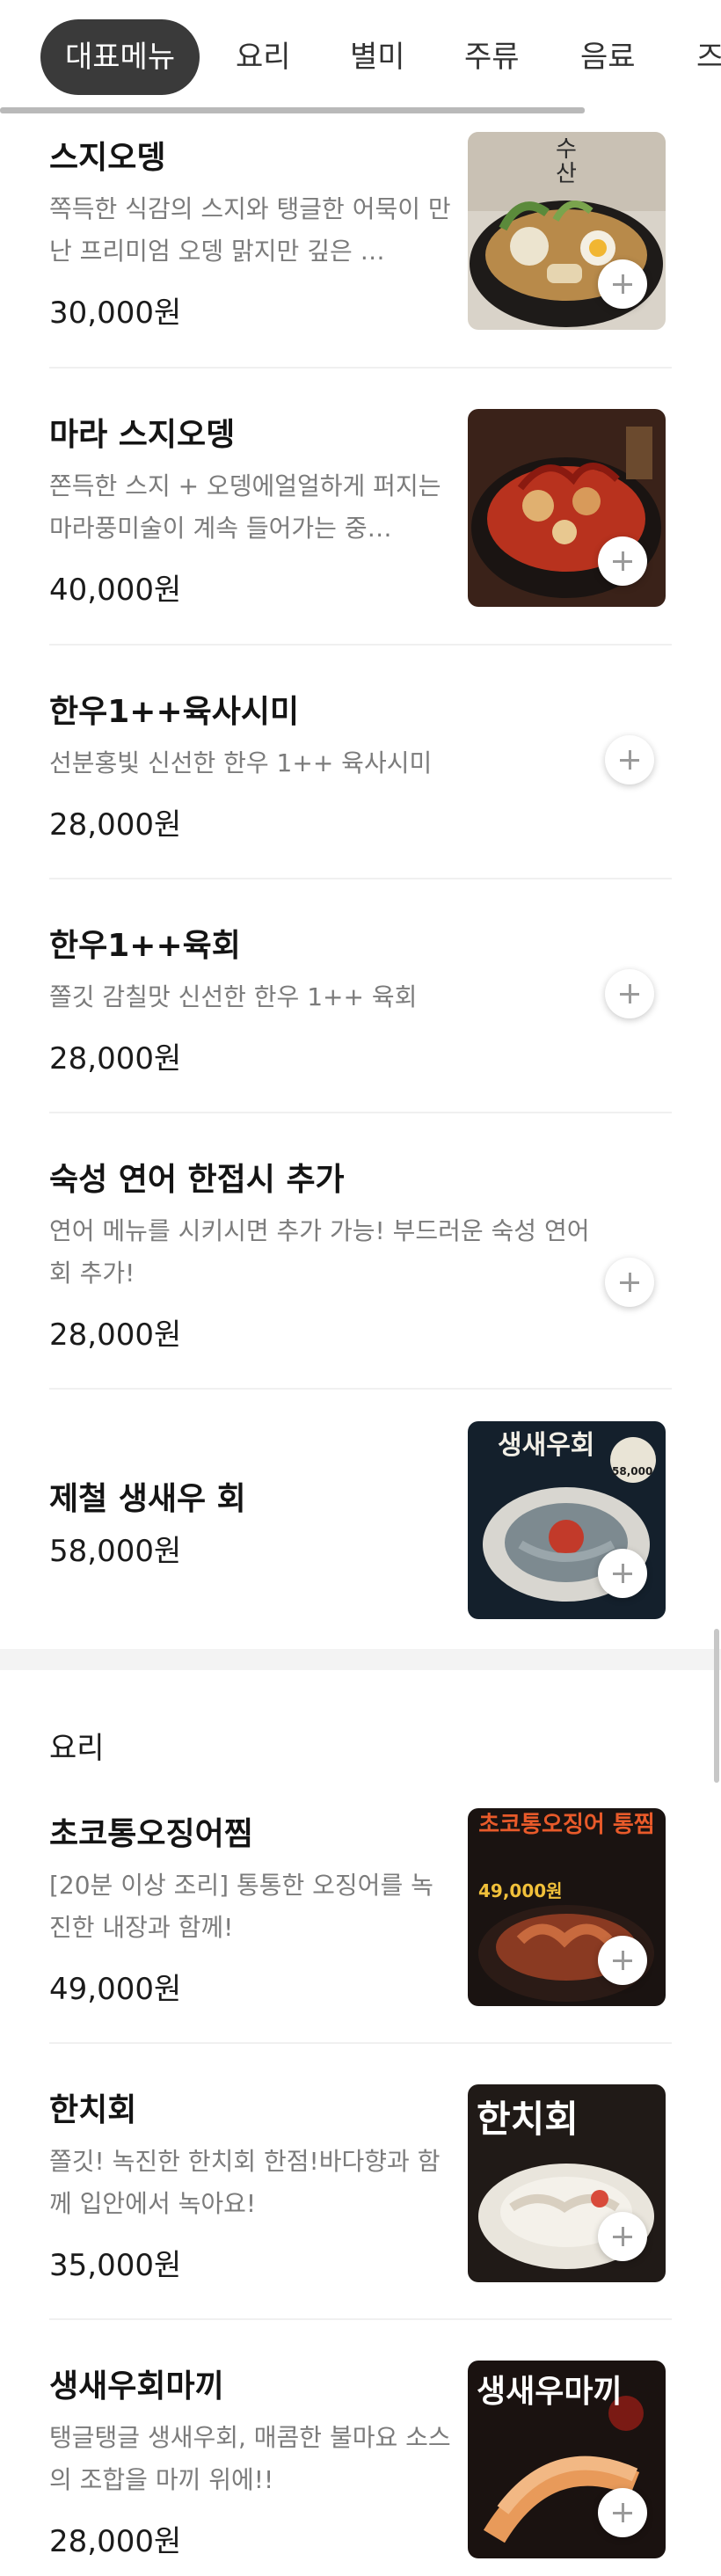 This screenshot has width=721, height=2576. Describe the element at coordinates (174, 712) in the screenshot. I see `menu-item-name: 한우1++육사시미` at that location.